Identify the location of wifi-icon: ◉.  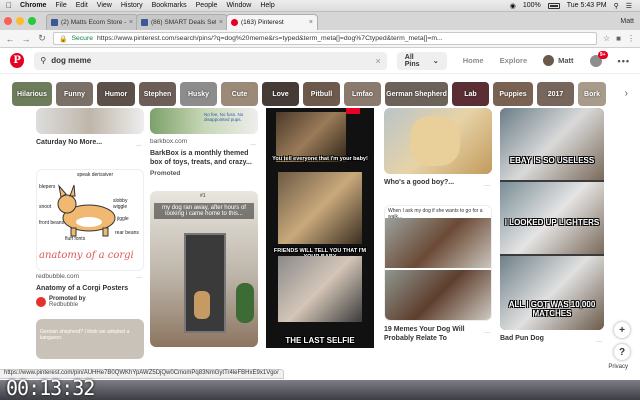
(513, 6).